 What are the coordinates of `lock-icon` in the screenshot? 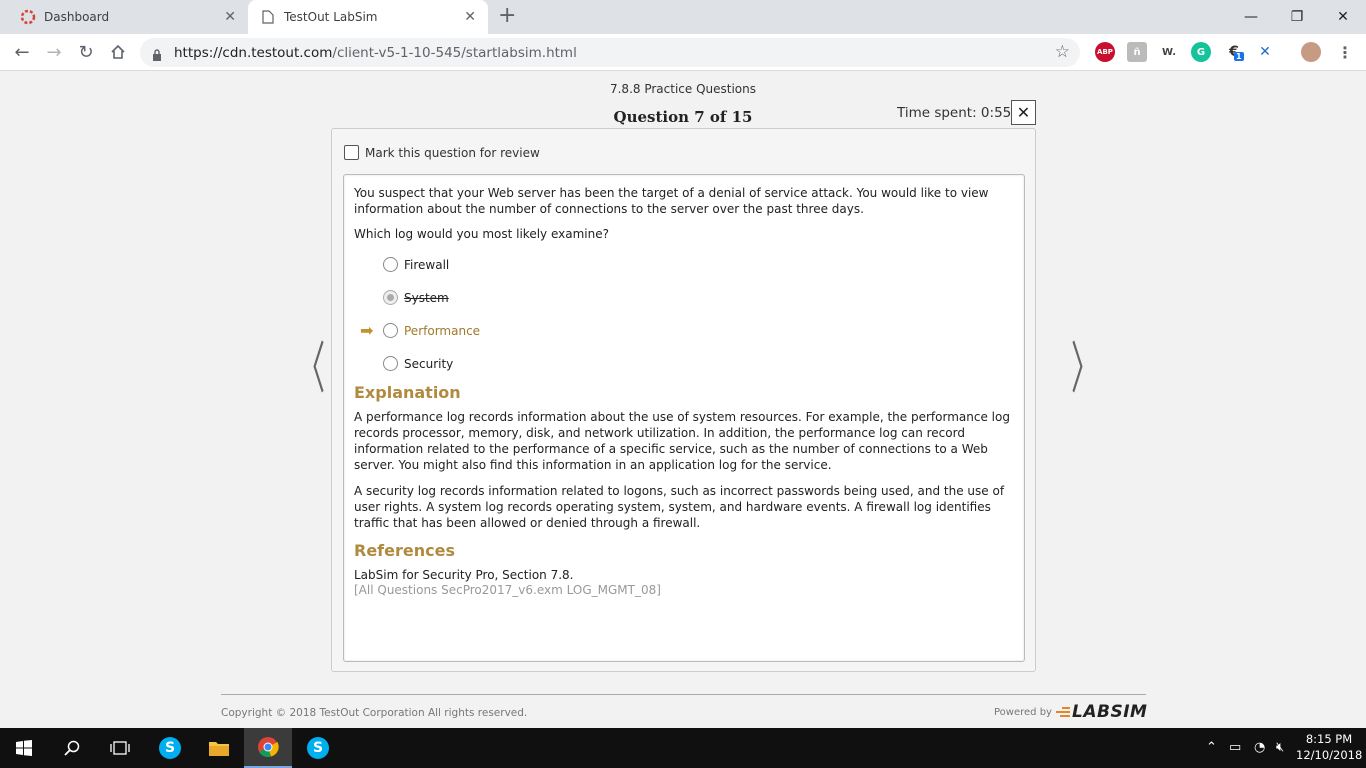 It's located at (157, 55).